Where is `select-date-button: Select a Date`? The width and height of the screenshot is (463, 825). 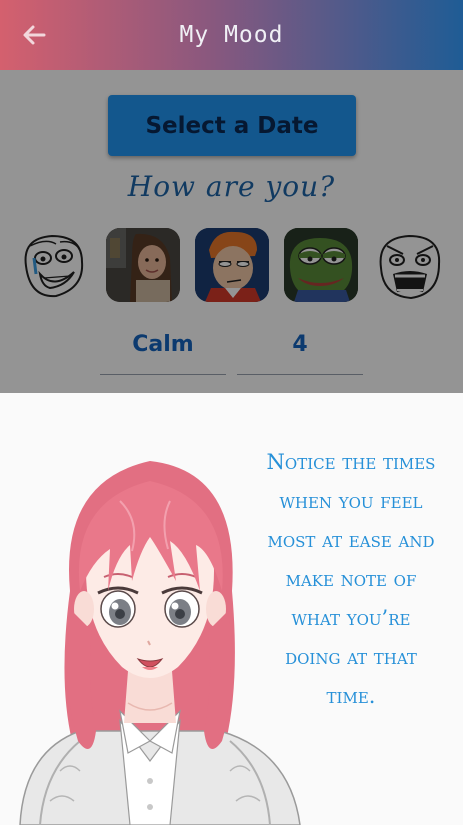
select-date-button: Select a Date is located at coordinates (232, 125).